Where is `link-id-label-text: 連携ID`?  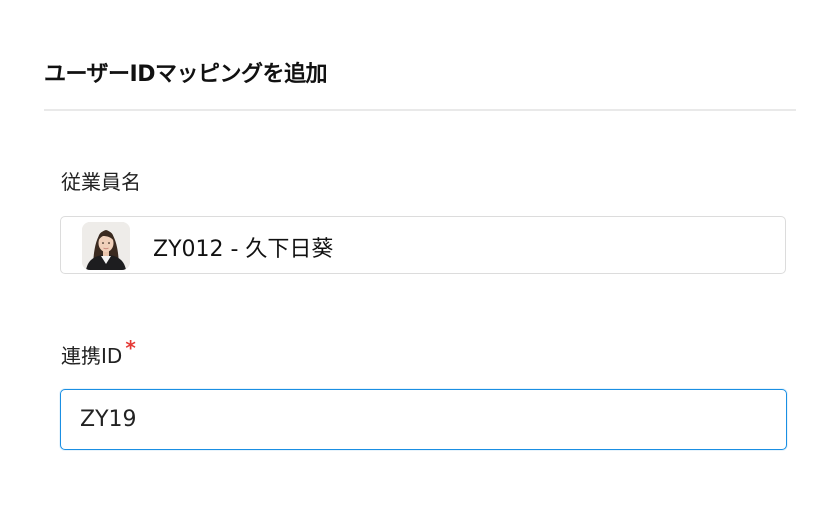 link-id-label-text: 連携ID is located at coordinates (92, 356).